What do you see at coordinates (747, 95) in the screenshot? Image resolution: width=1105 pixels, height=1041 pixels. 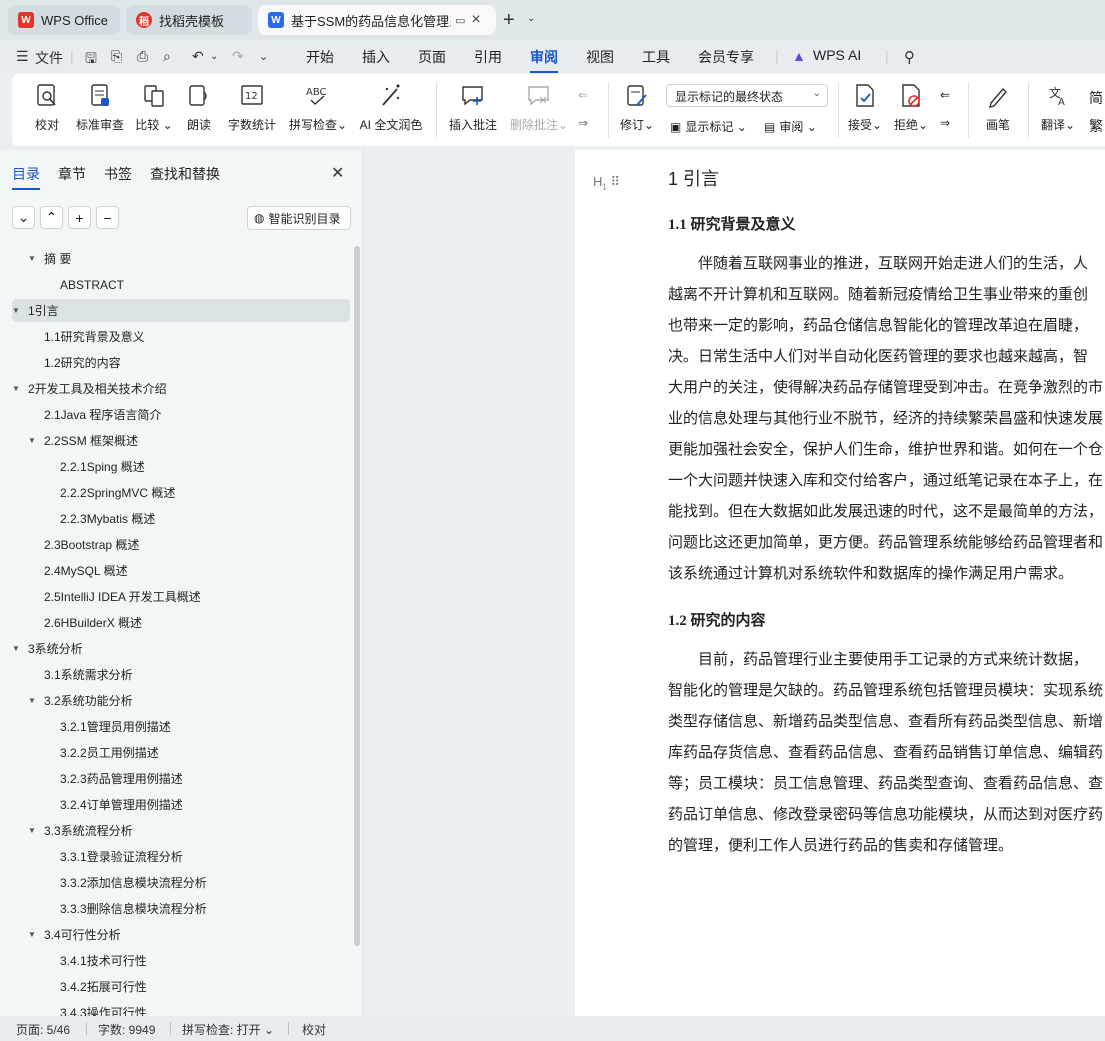 I see `markup-display-select: 显示标记的最终状态 ⌄` at bounding box center [747, 95].